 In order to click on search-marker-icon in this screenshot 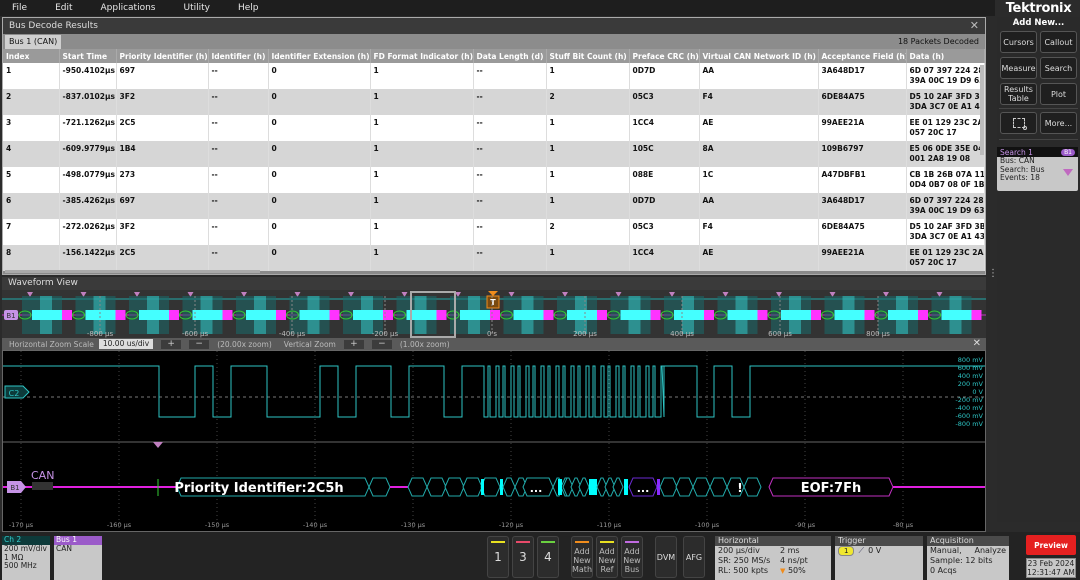, I will do `click(1068, 172)`.